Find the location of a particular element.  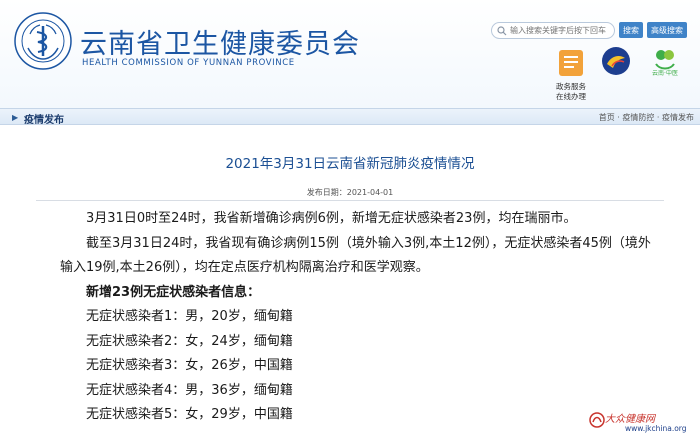

bird-emblem-link is located at coordinates (616, 63).